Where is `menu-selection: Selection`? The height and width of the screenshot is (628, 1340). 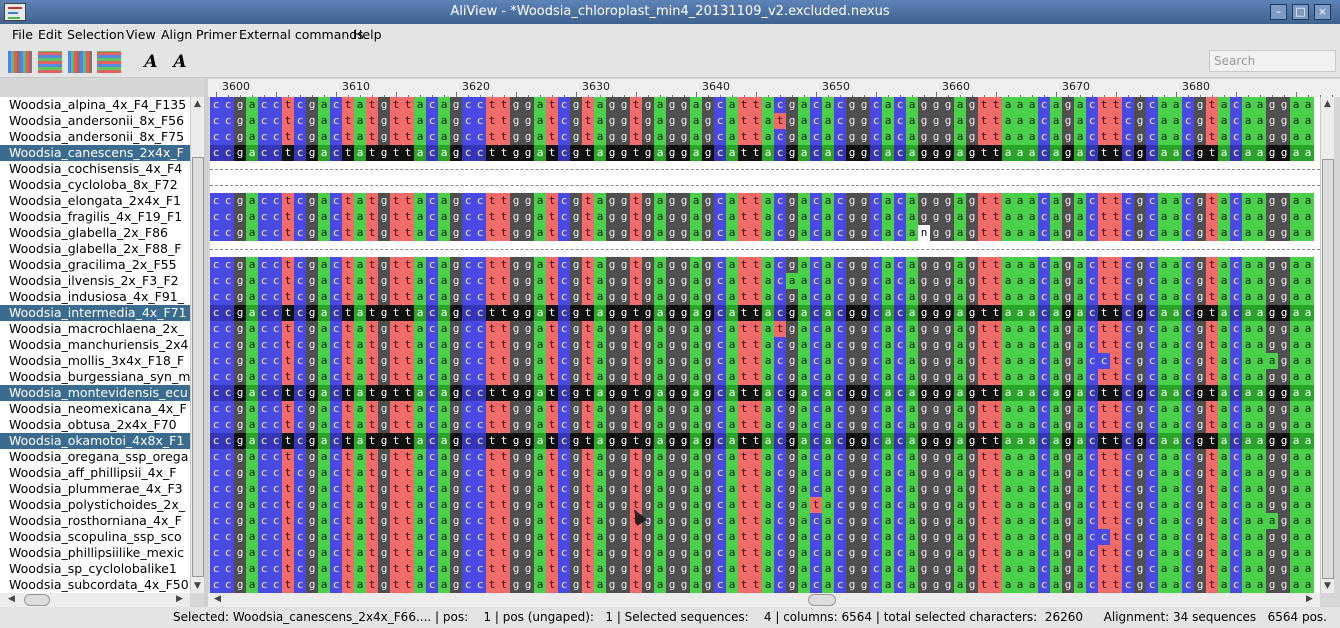 menu-selection: Selection is located at coordinates (96, 34).